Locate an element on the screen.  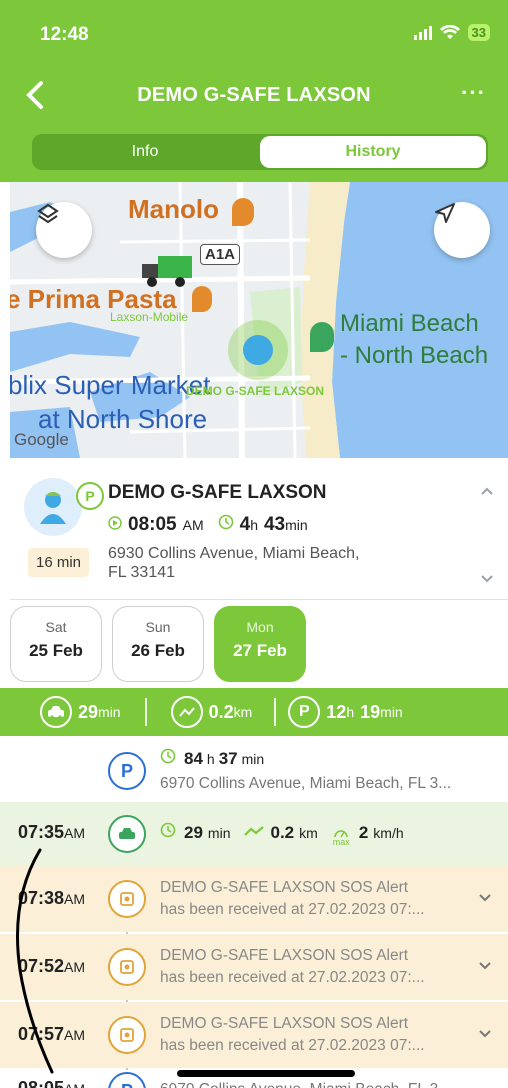
minutes-unit: min is located at coordinates (296, 525).